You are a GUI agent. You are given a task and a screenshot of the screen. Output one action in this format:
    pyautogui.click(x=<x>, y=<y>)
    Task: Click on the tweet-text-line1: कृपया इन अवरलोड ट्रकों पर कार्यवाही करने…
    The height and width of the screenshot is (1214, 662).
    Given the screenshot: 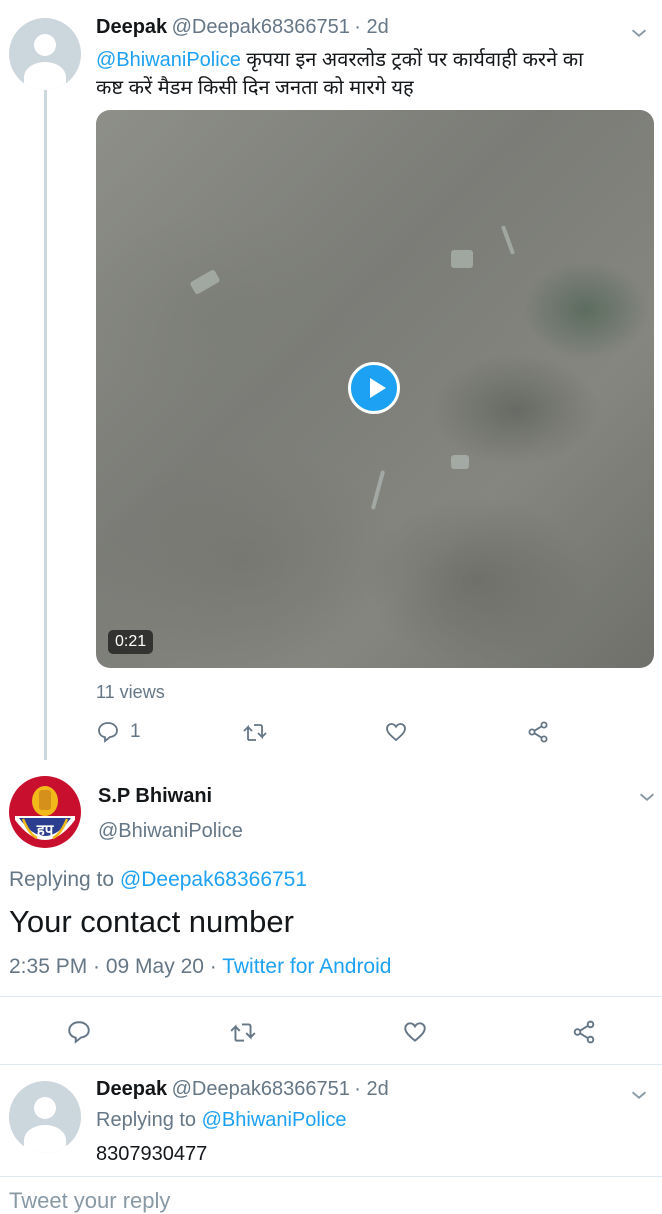 What is the action you would take?
    pyautogui.click(x=412, y=60)
    